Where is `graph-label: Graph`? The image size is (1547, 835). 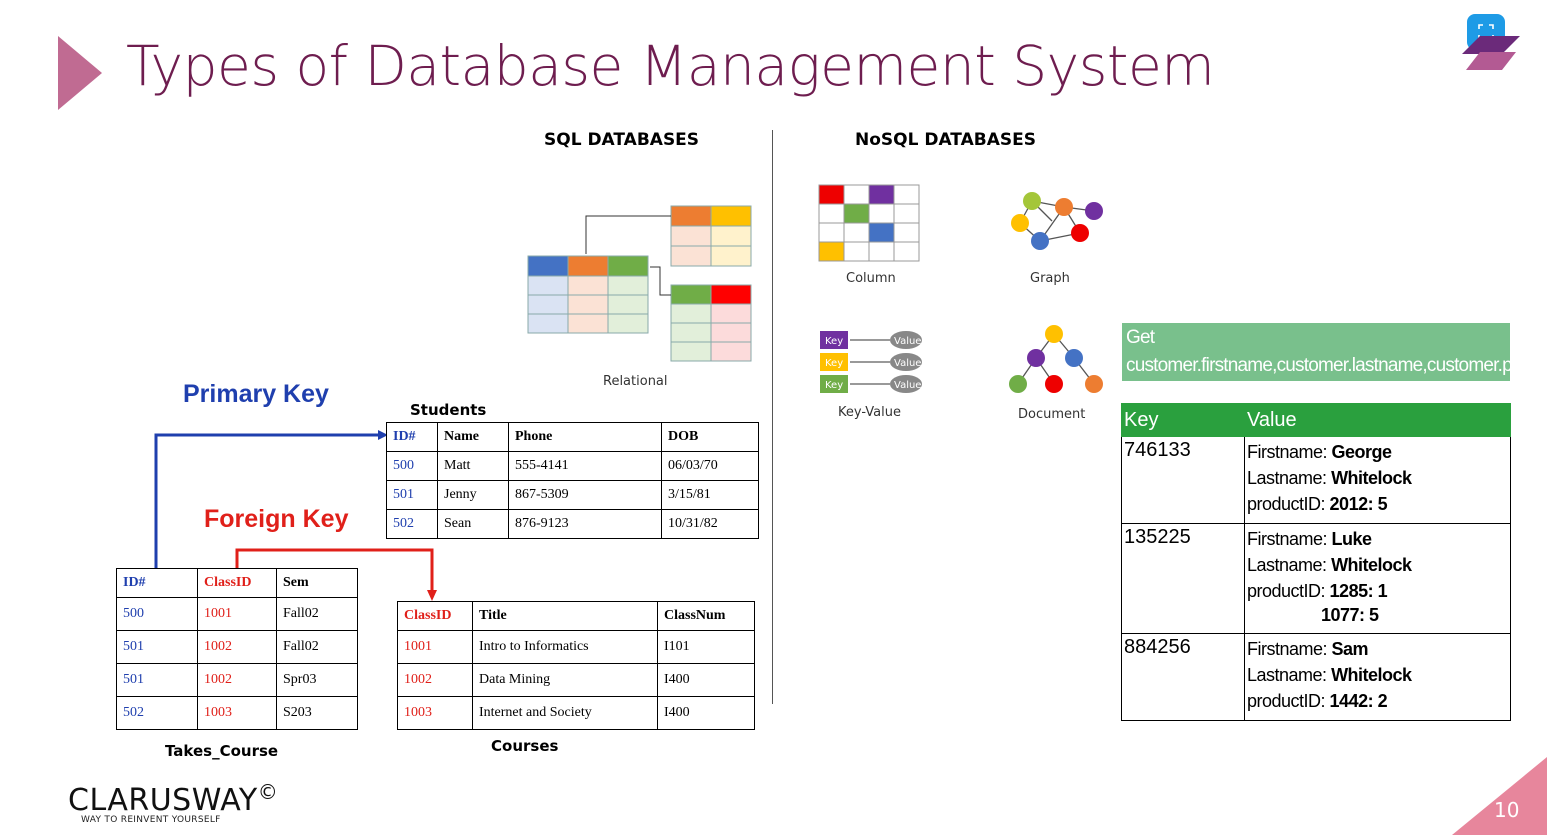
graph-label: Graph is located at coordinates (1050, 278).